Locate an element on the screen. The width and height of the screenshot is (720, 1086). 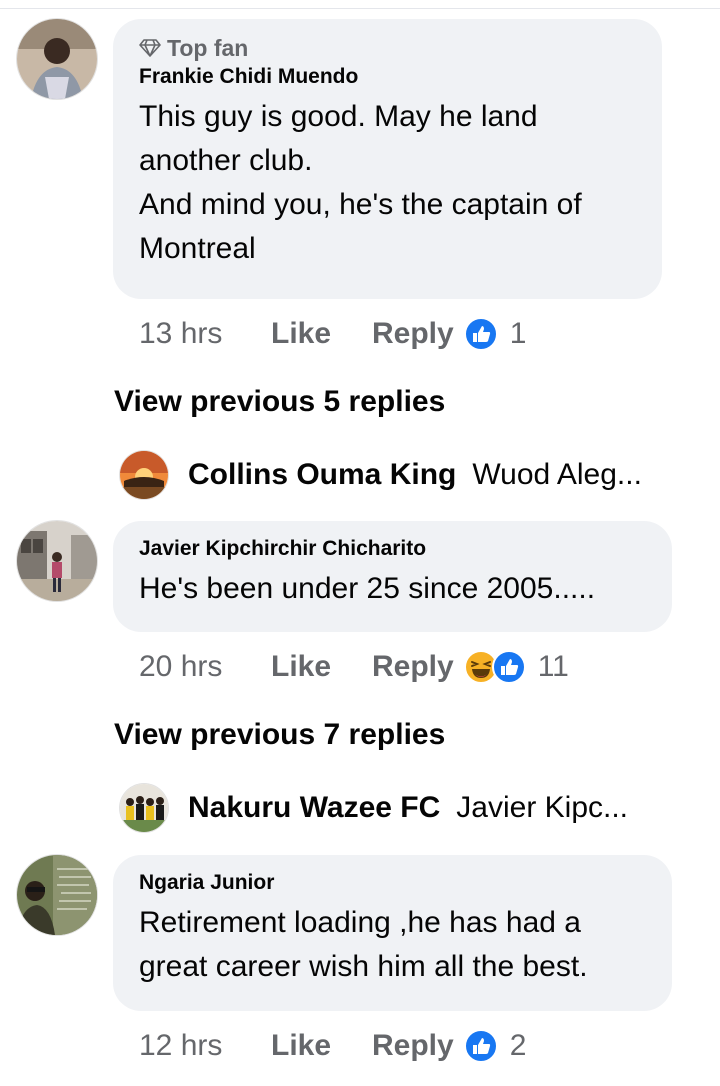
reply-preview-author: Nakuru Wazee FC is located at coordinates (314, 808).